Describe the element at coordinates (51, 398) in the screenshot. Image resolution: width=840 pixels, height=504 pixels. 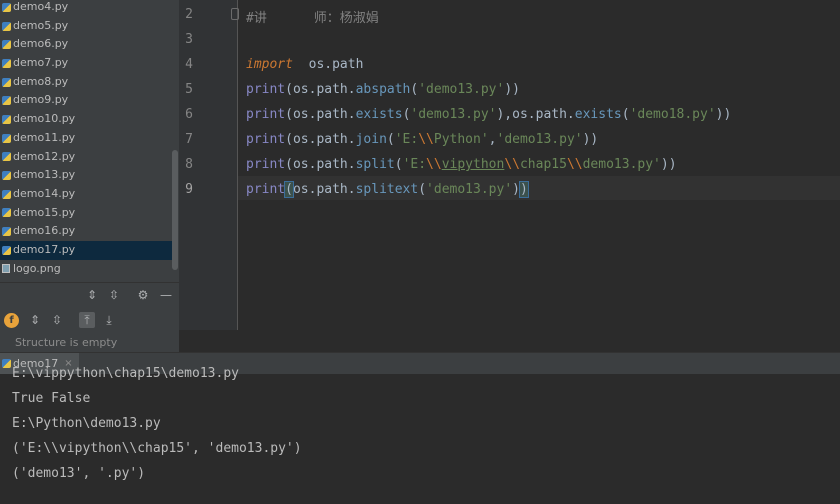
I see `console-output-line: True False` at that location.